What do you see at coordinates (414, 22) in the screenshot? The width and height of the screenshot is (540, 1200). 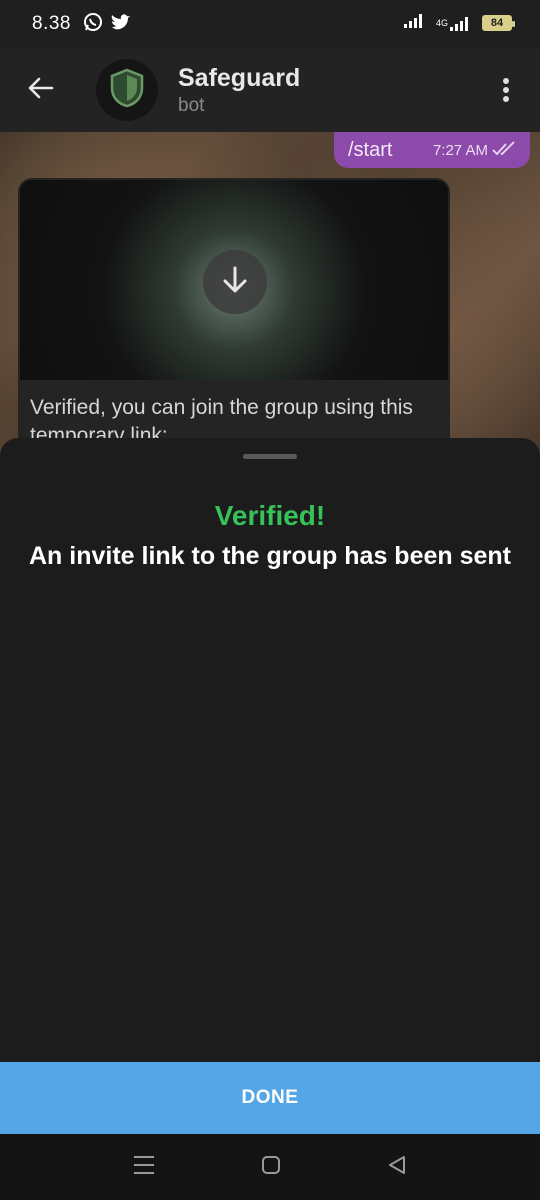 I see `signal-icon` at bounding box center [414, 22].